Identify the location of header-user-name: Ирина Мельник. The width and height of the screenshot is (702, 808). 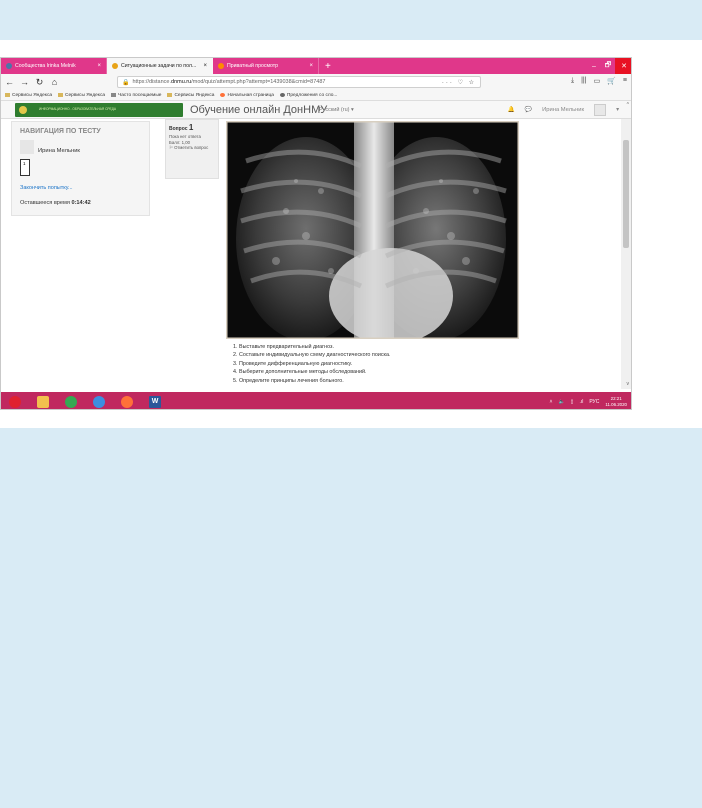
(563, 110).